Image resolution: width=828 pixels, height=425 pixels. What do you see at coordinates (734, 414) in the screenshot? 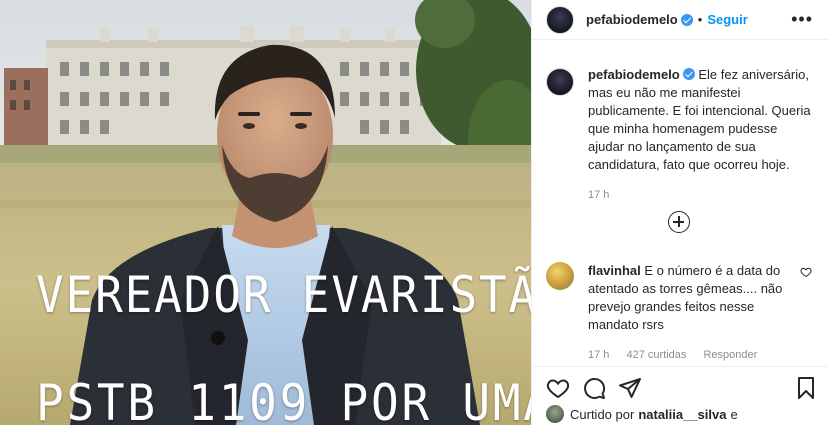
I see `liked-by-suffix: e` at bounding box center [734, 414].